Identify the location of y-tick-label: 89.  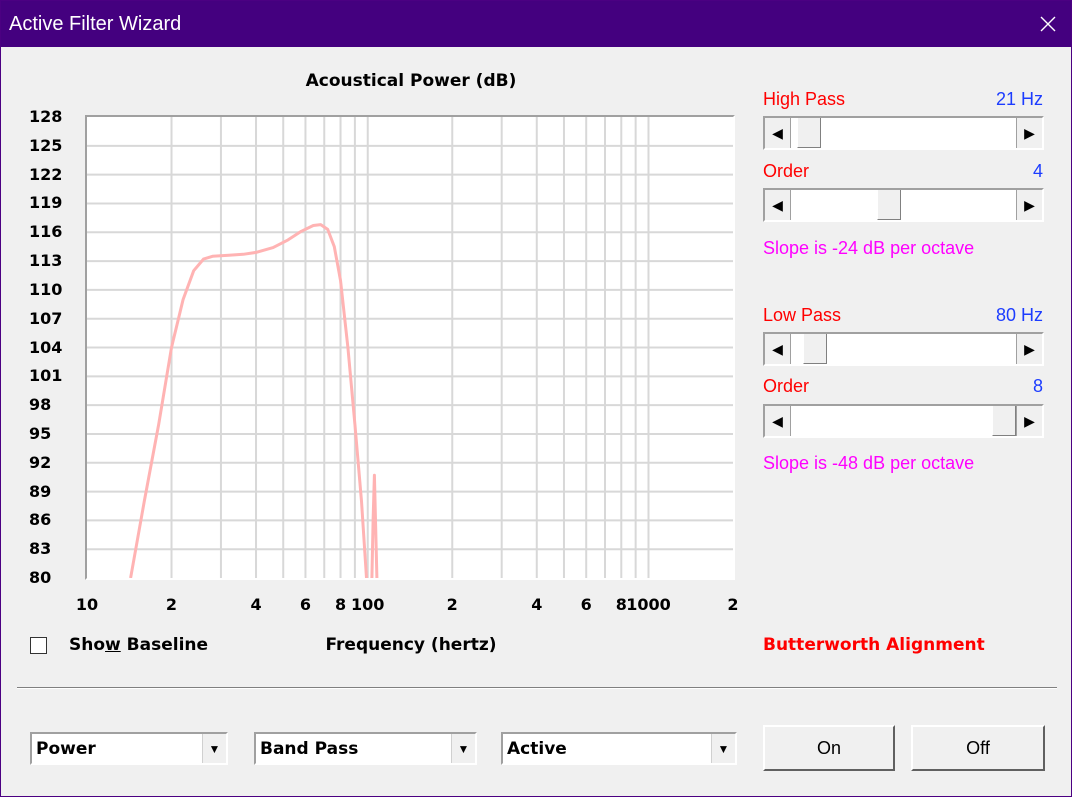
(40, 491).